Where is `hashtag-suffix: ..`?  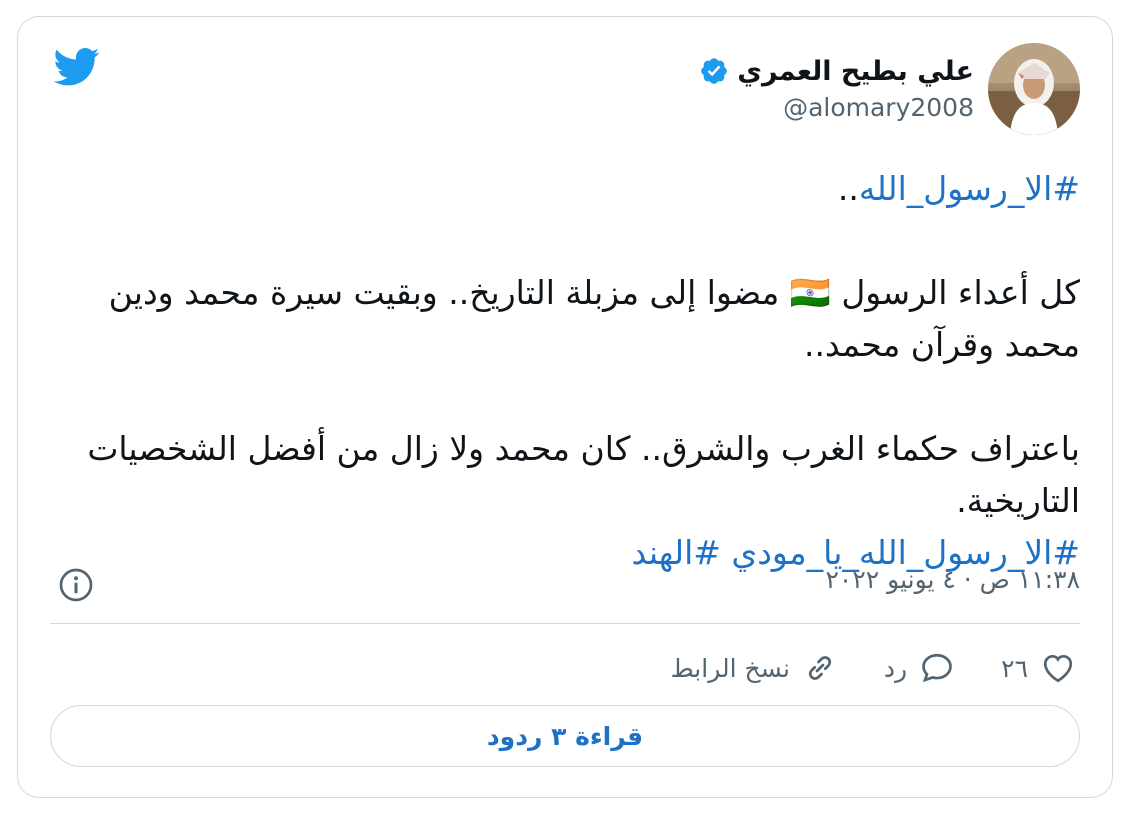
hashtag-suffix: .. is located at coordinates (848, 188).